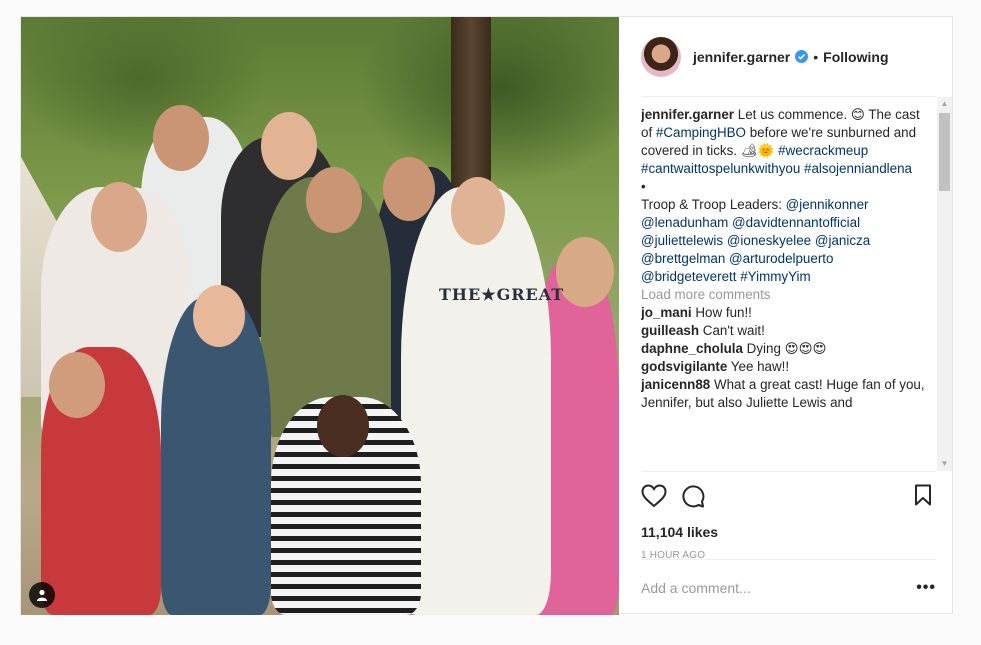 The height and width of the screenshot is (645, 981). I want to click on scroll-down-icon: ▼, so click(944, 464).